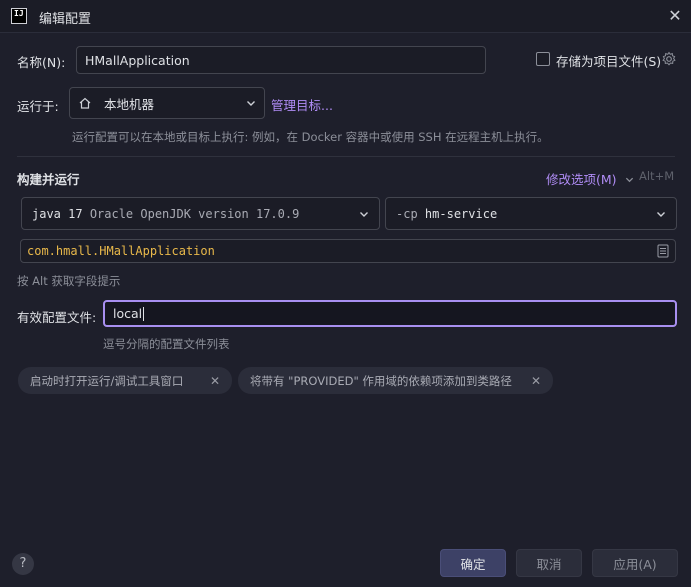 The height and width of the screenshot is (587, 691). Describe the element at coordinates (41, 62) in the screenshot. I see `name-label: 名称(N):` at that location.